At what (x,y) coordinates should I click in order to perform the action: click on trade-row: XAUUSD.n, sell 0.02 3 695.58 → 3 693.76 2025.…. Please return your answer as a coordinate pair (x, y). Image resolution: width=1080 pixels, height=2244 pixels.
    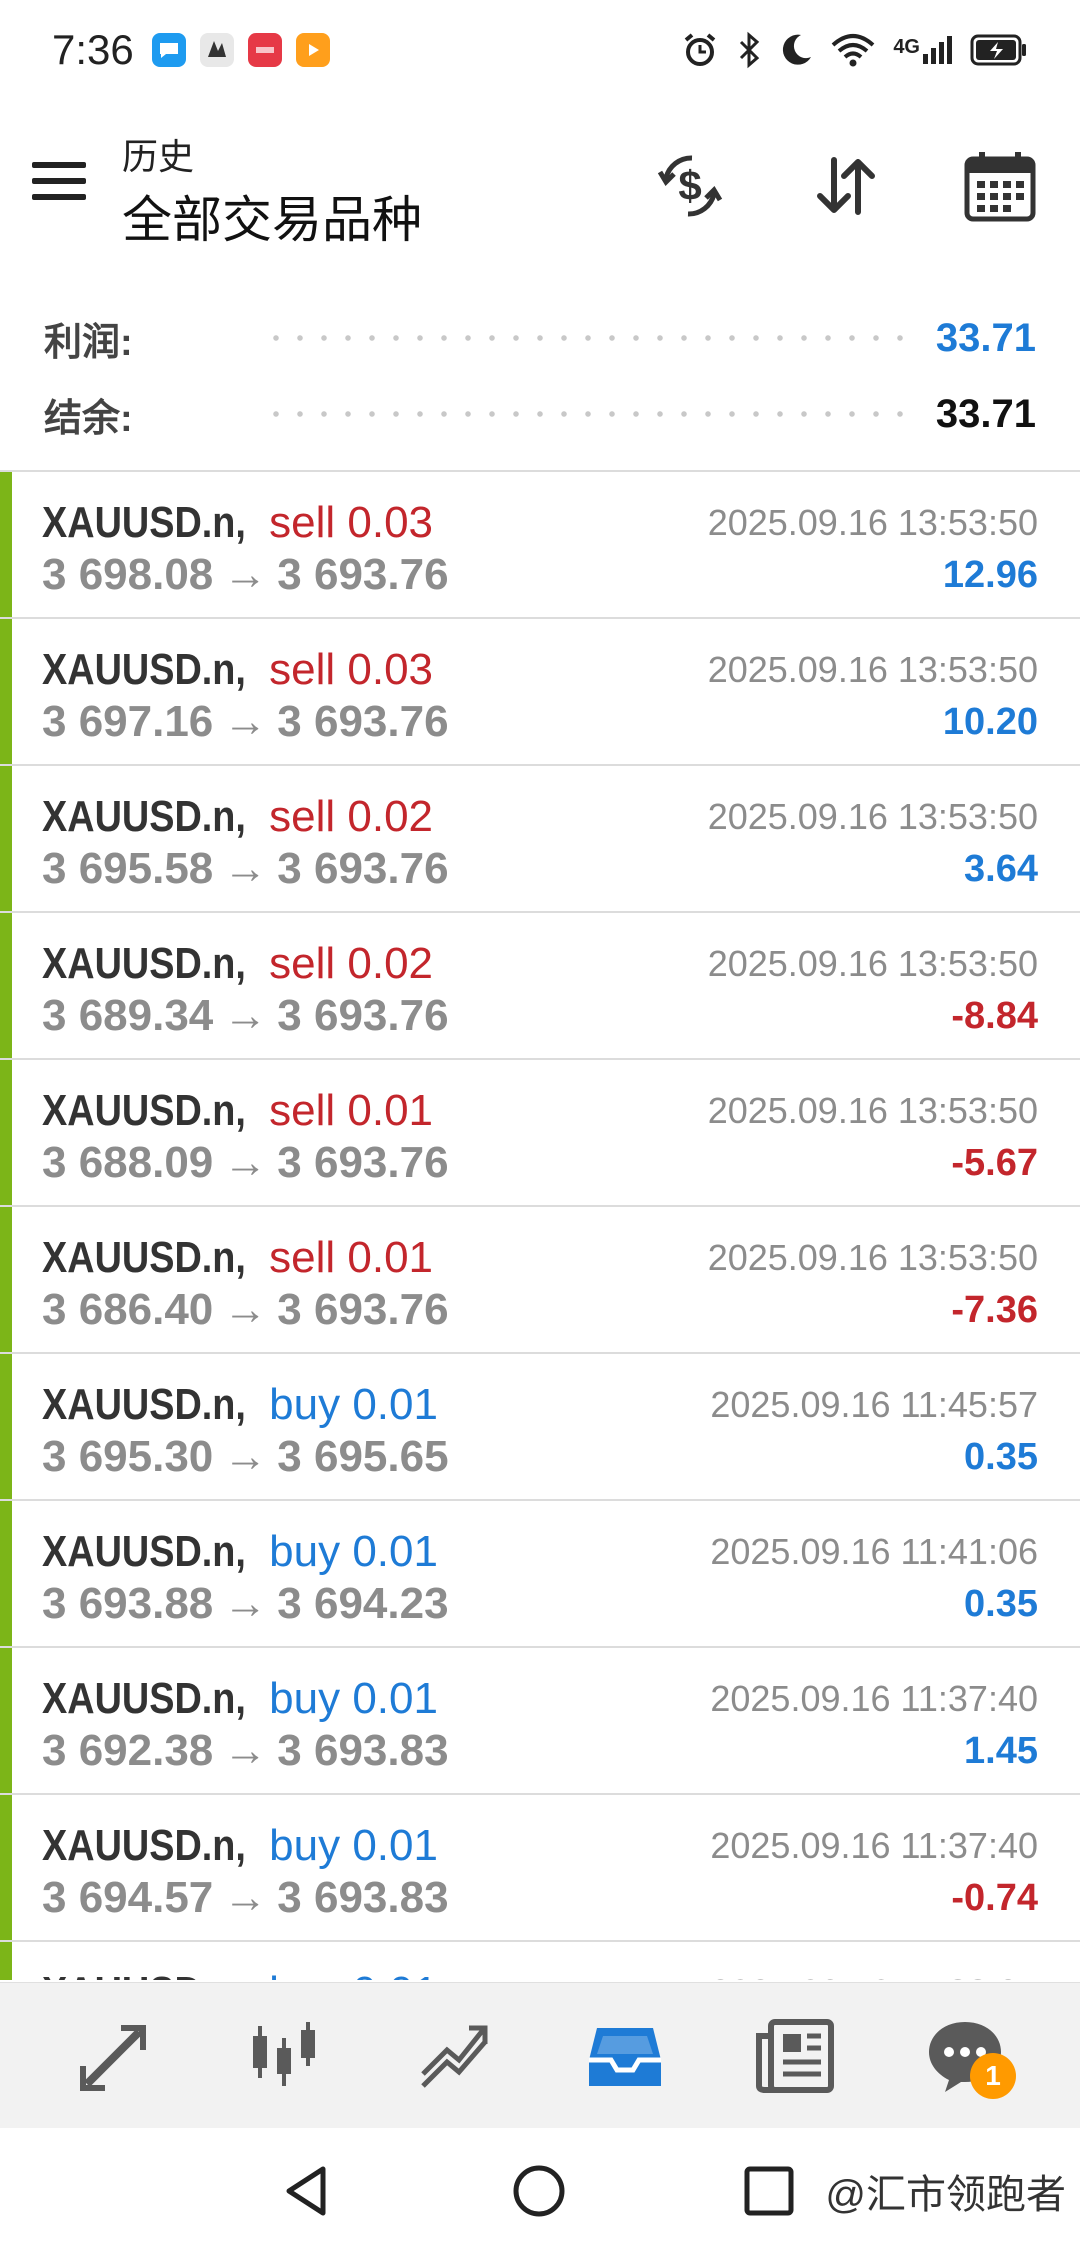
    Looking at the image, I should click on (540, 839).